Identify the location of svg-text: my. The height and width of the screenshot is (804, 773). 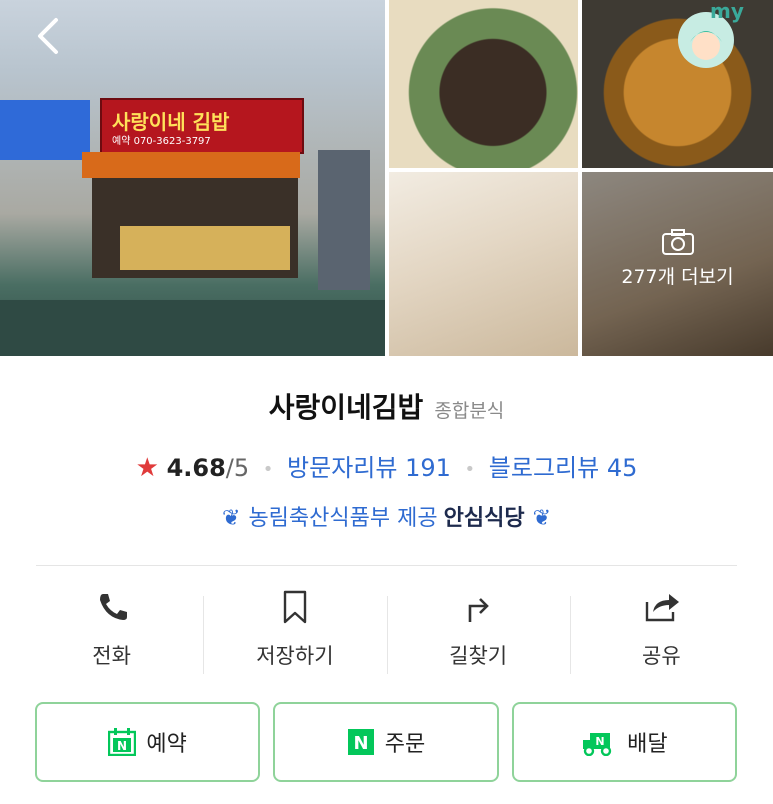
(727, 12).